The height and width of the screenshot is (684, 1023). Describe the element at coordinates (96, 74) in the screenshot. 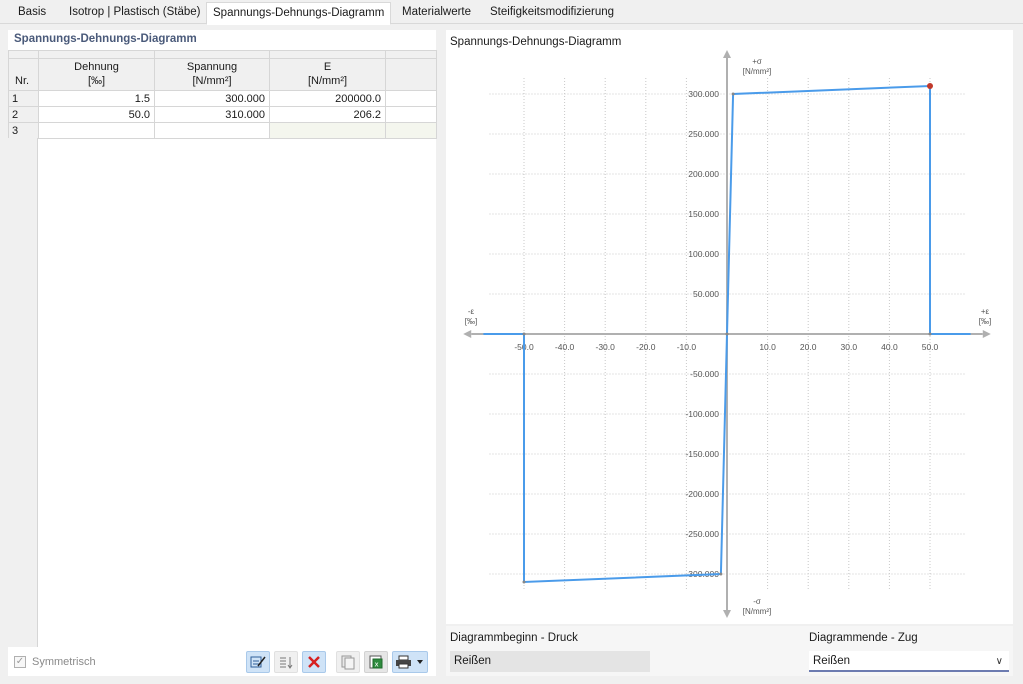

I see `column-header-dehnung: Dehnung [‰]` at that location.